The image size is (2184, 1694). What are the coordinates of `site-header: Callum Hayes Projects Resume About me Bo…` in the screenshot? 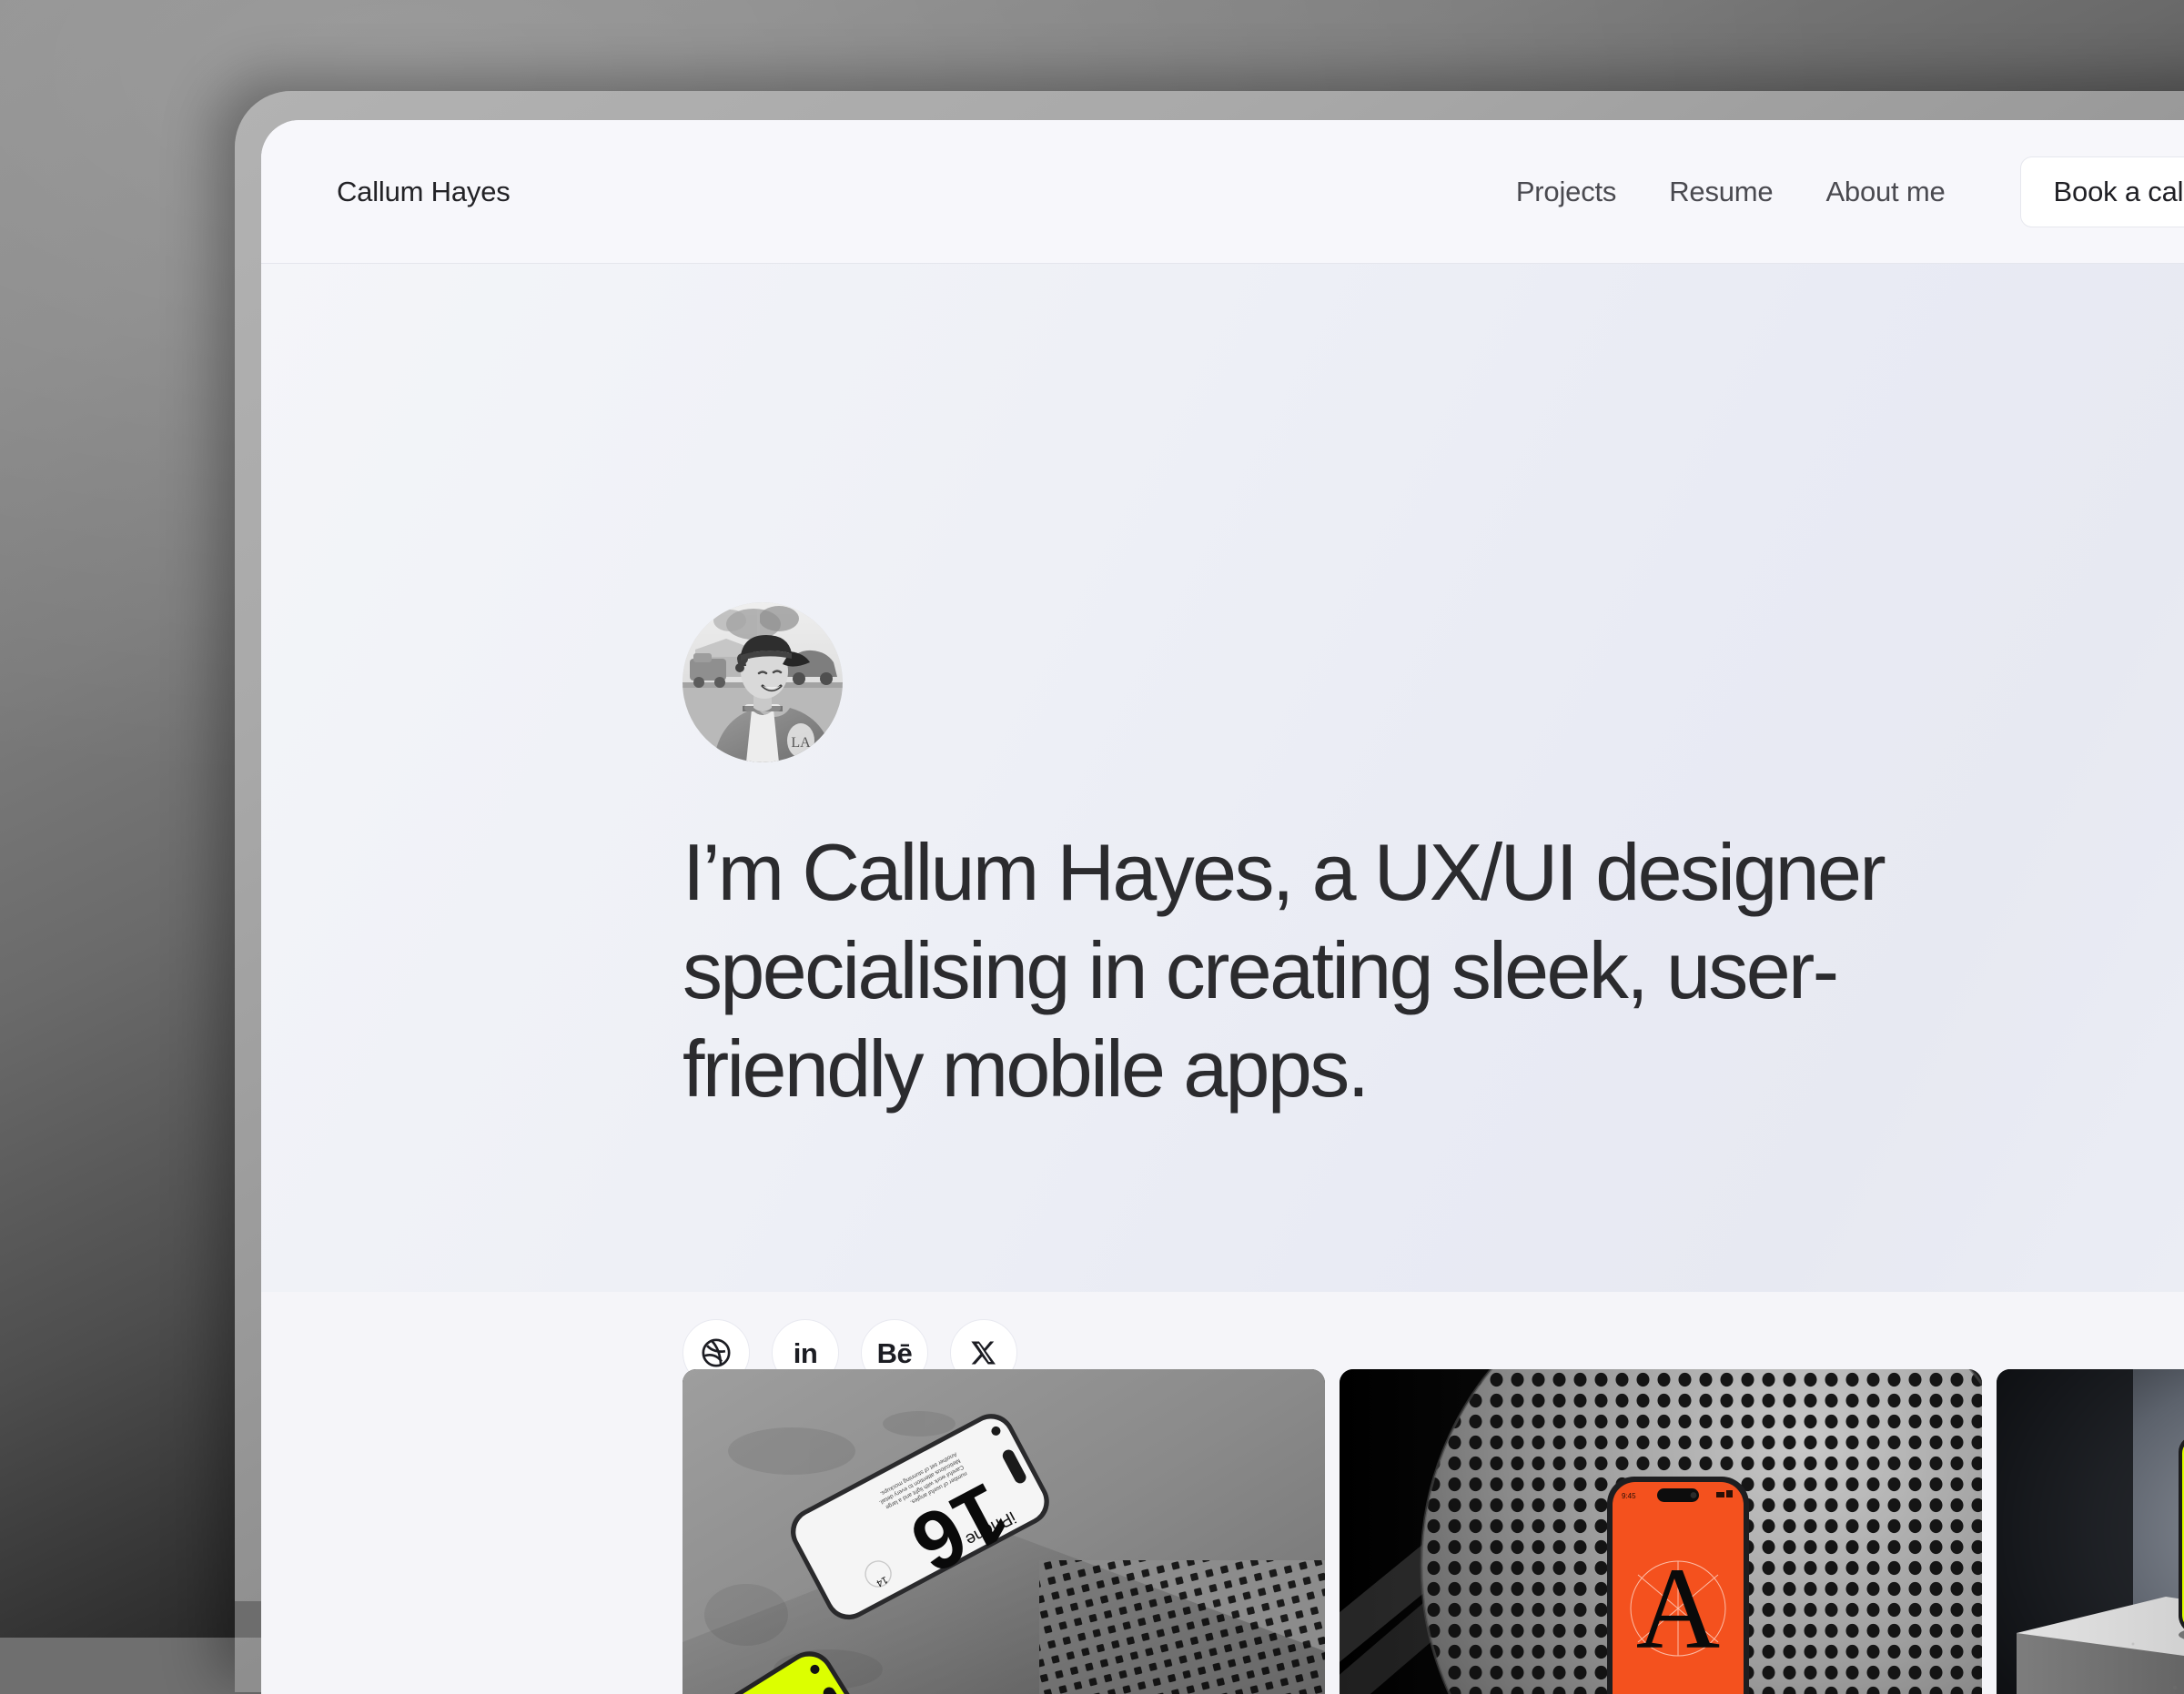 It's located at (1223, 192).